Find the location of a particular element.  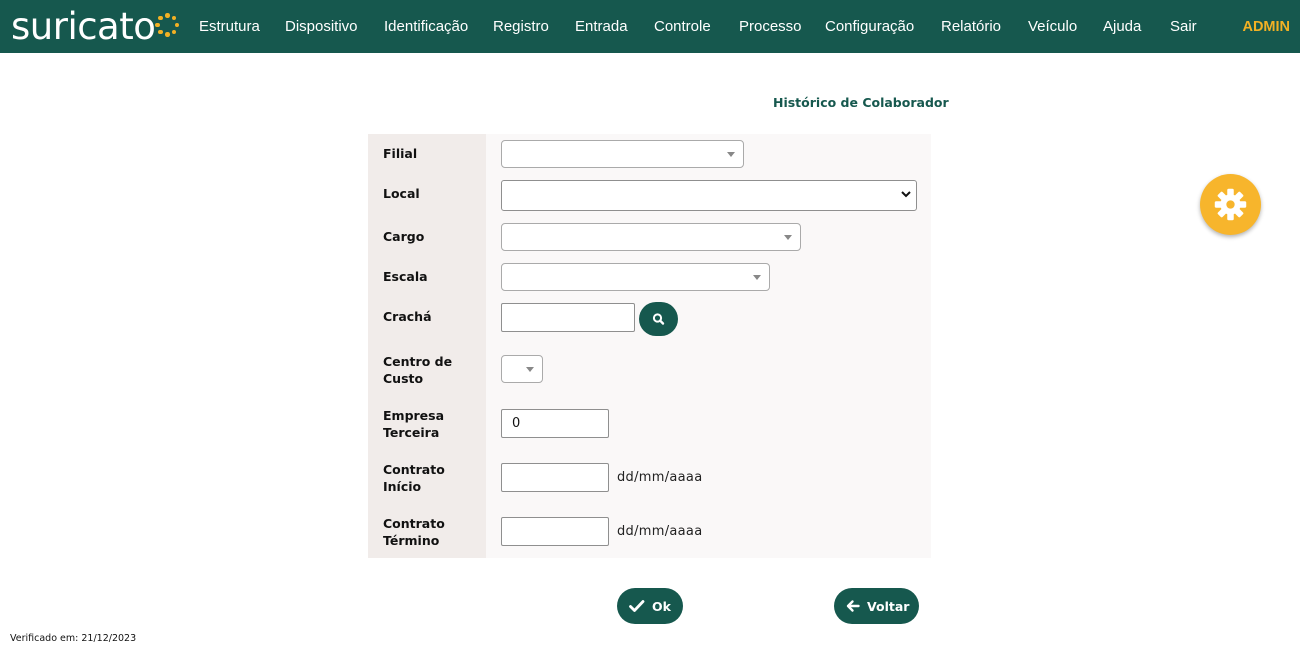

chevron-down-icon is located at coordinates (906, 194).